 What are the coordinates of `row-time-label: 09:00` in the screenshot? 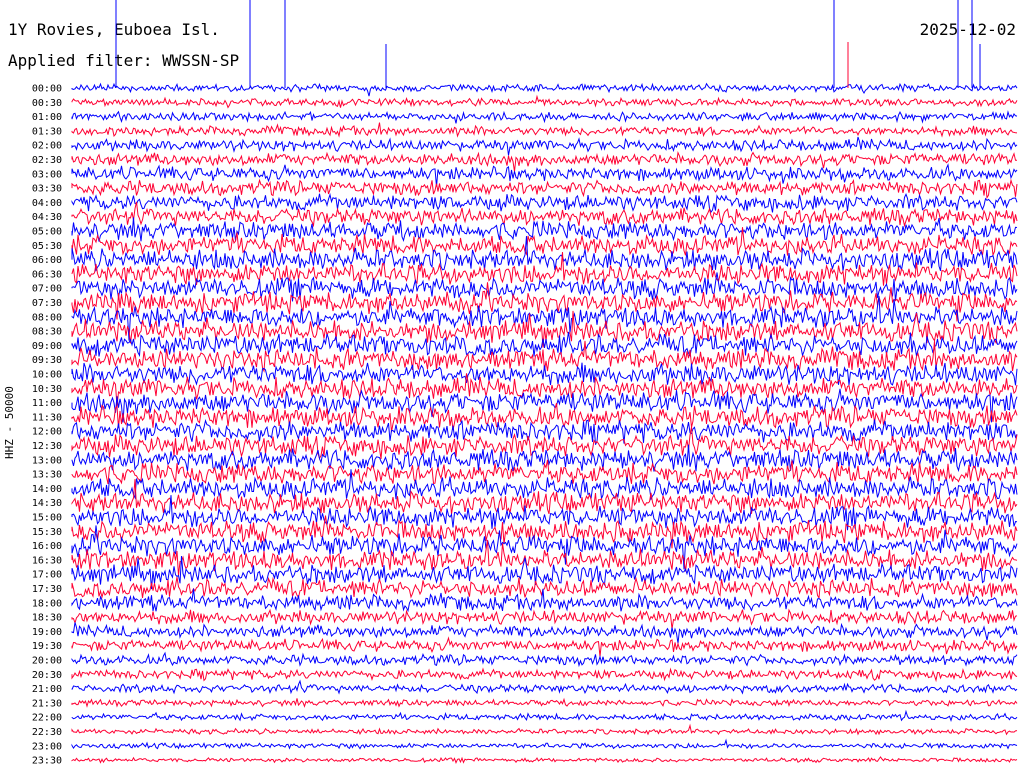 It's located at (47, 346).